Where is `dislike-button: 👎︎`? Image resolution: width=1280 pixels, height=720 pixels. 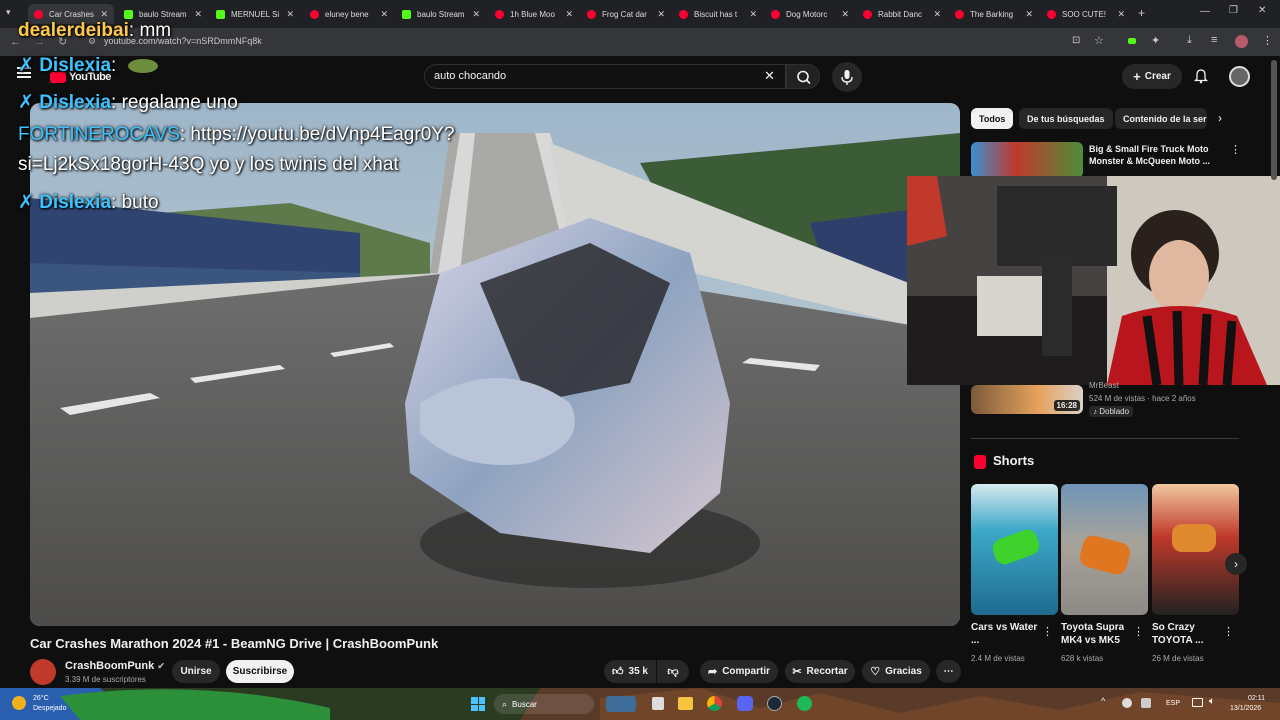
dislike-button: 👎︎ is located at coordinates (673, 671).